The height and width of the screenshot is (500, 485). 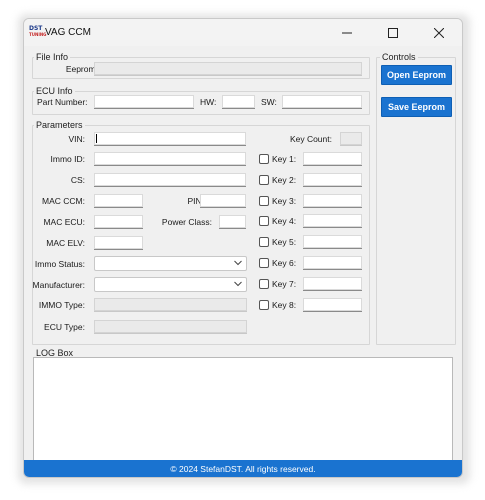 I want to click on app-logo-subtext: TUNING, so click(x=38, y=34).